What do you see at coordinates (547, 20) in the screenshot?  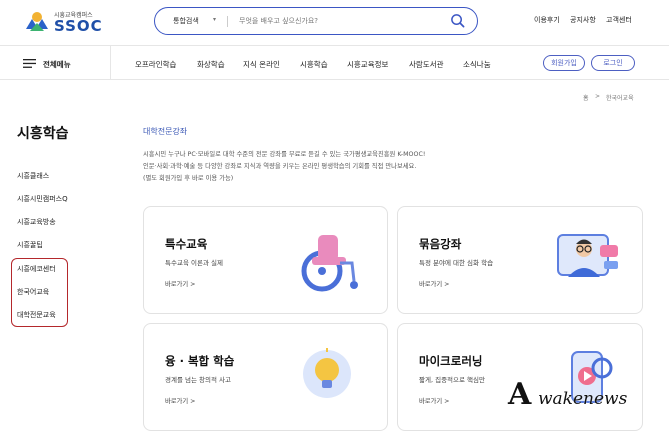 I see `reviews-link: 이용후기` at bounding box center [547, 20].